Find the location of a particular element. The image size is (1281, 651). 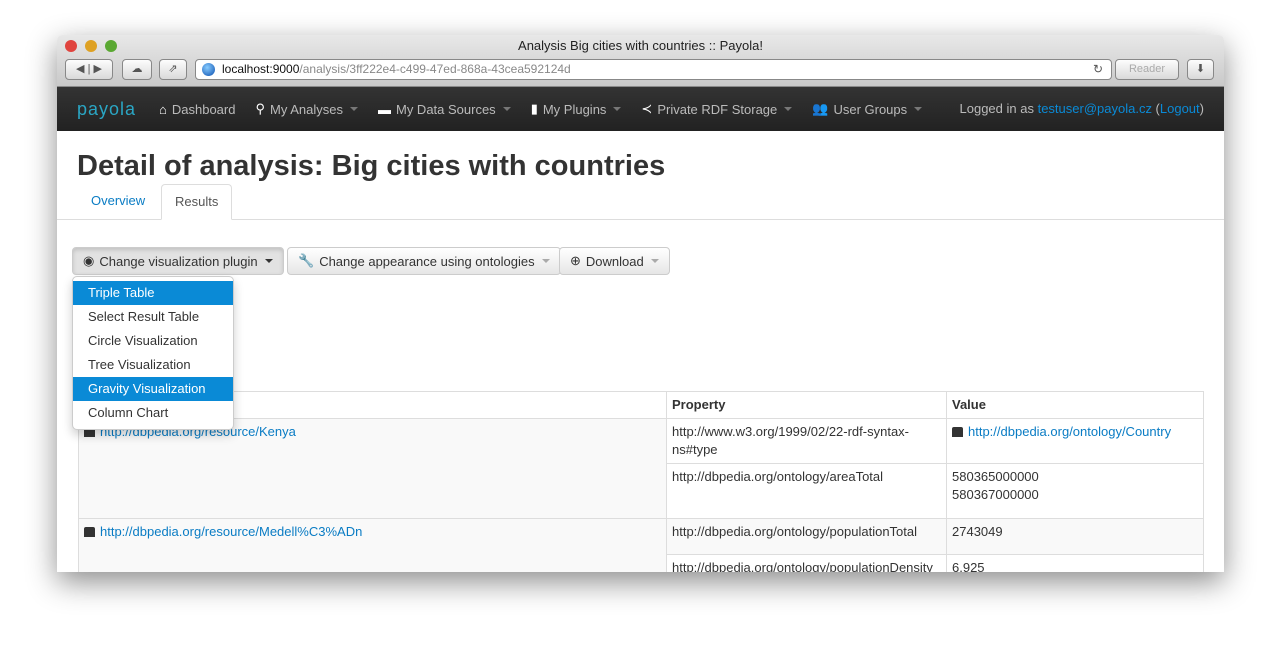

property-cell: http://dbpedia.org/ontology/areaTotal is located at coordinates (806, 491).